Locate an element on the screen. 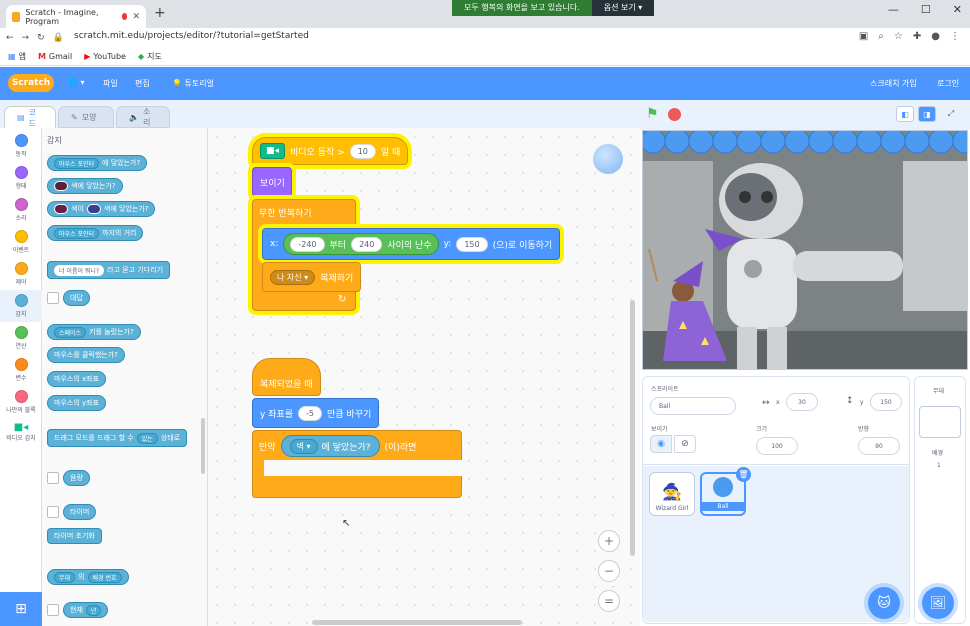 The image size is (970, 626). block-key-pressed: 스페이스 키를 눌렀는가? is located at coordinates (94, 332).